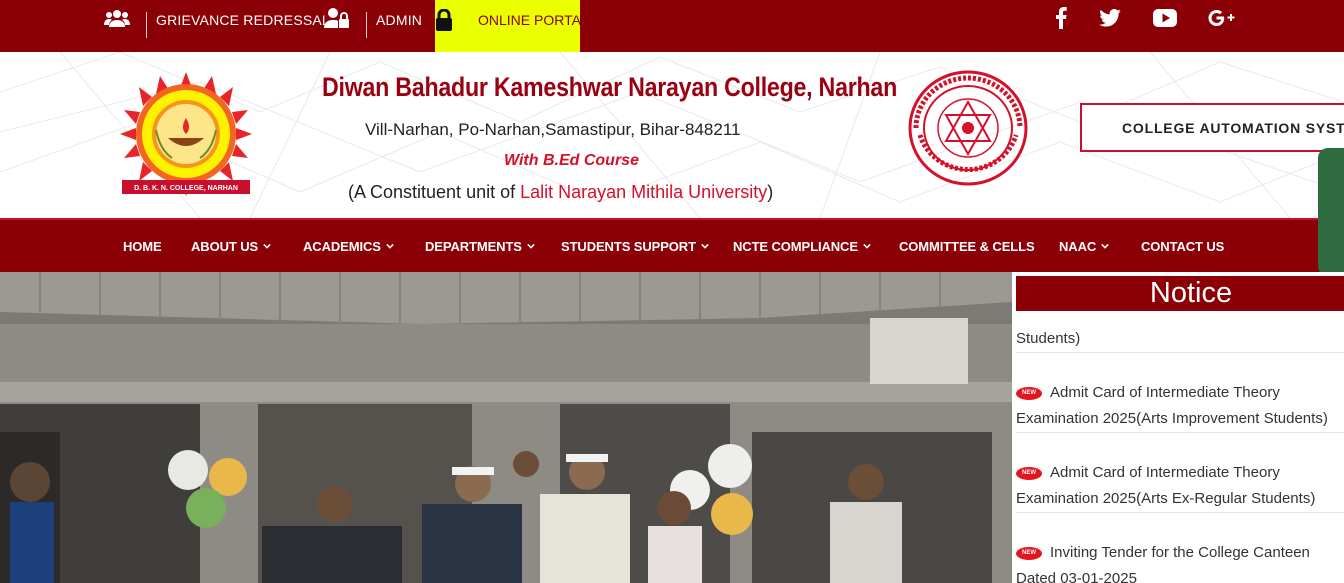 The height and width of the screenshot is (583, 1344). What do you see at coordinates (1165, 18) in the screenshot?
I see `youtube-icon` at bounding box center [1165, 18].